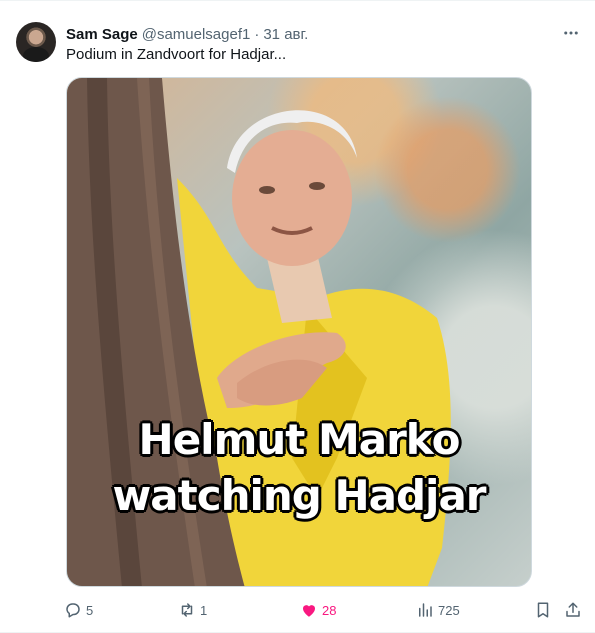 Image resolution: width=595 pixels, height=633 pixels. I want to click on avatar, so click(36, 42).